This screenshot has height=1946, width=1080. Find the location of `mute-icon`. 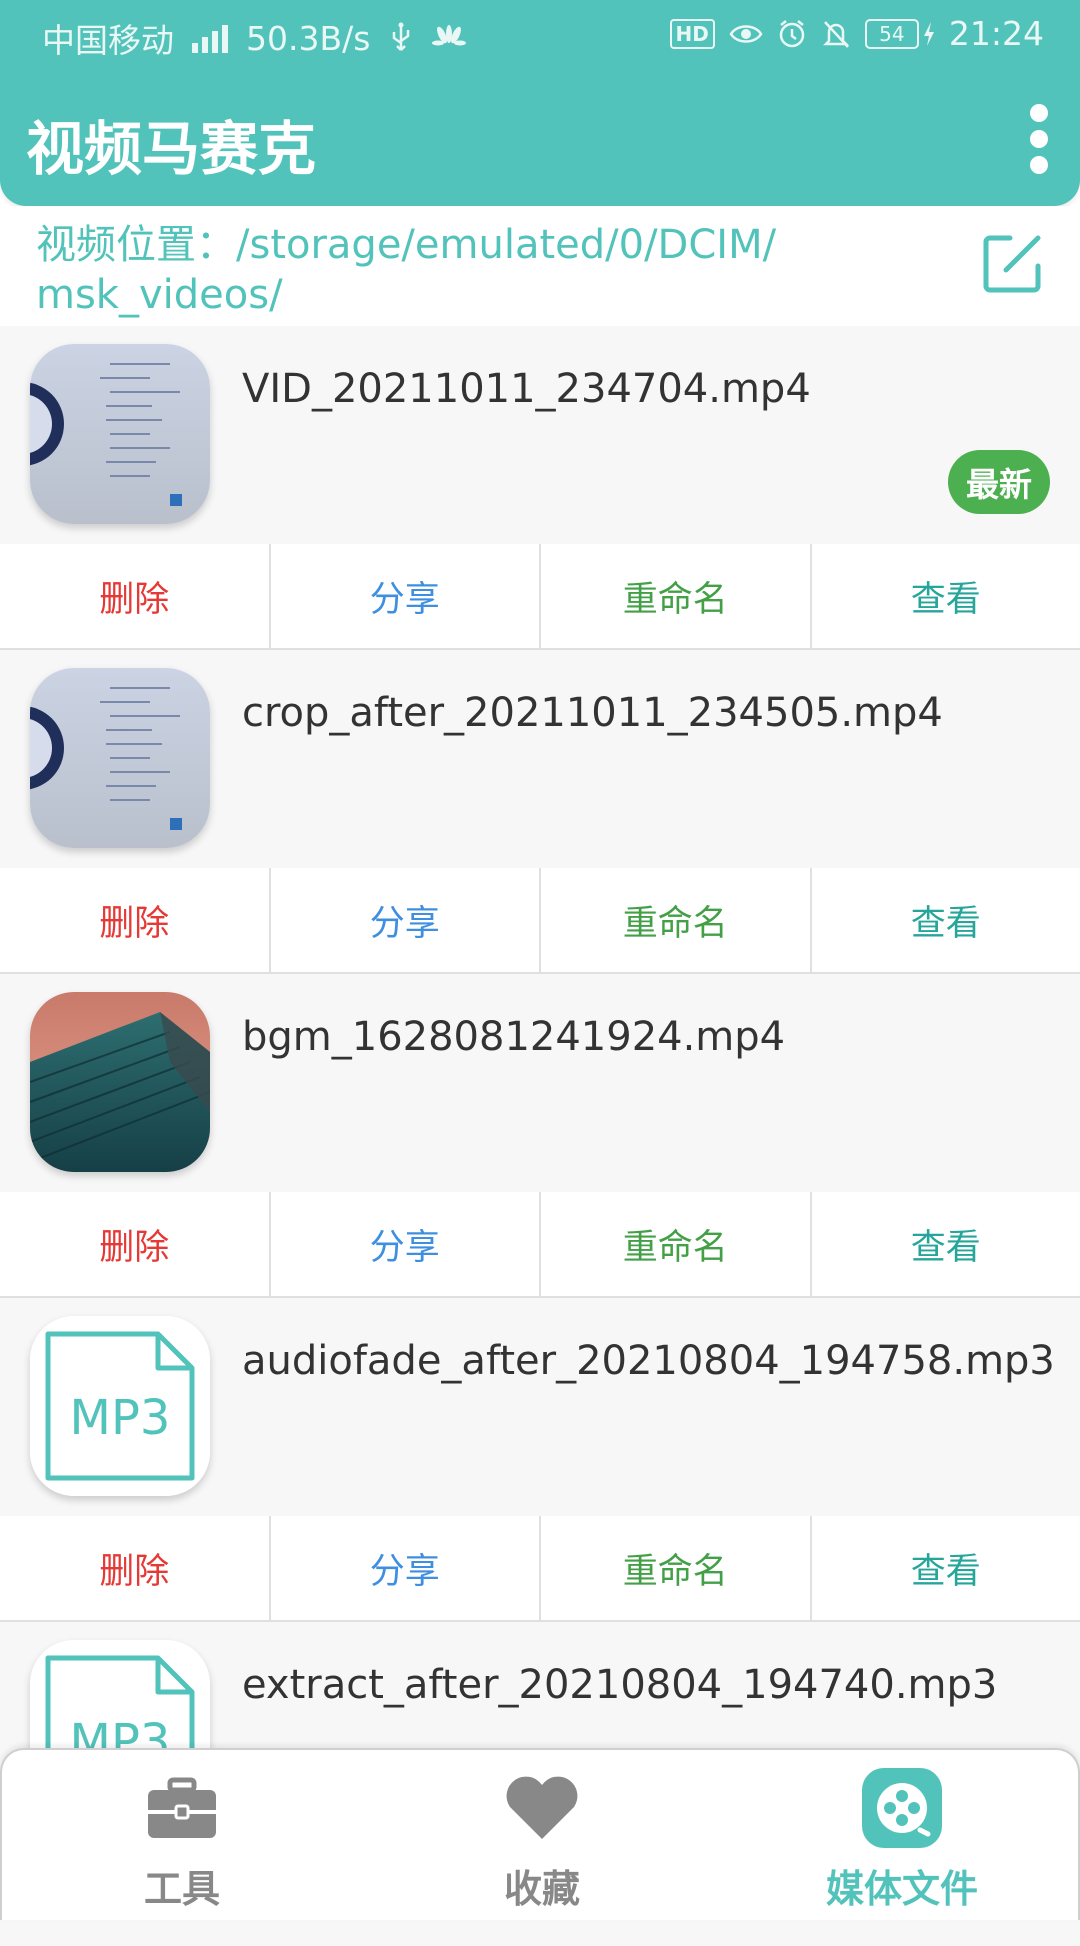

mute-icon is located at coordinates (836, 34).